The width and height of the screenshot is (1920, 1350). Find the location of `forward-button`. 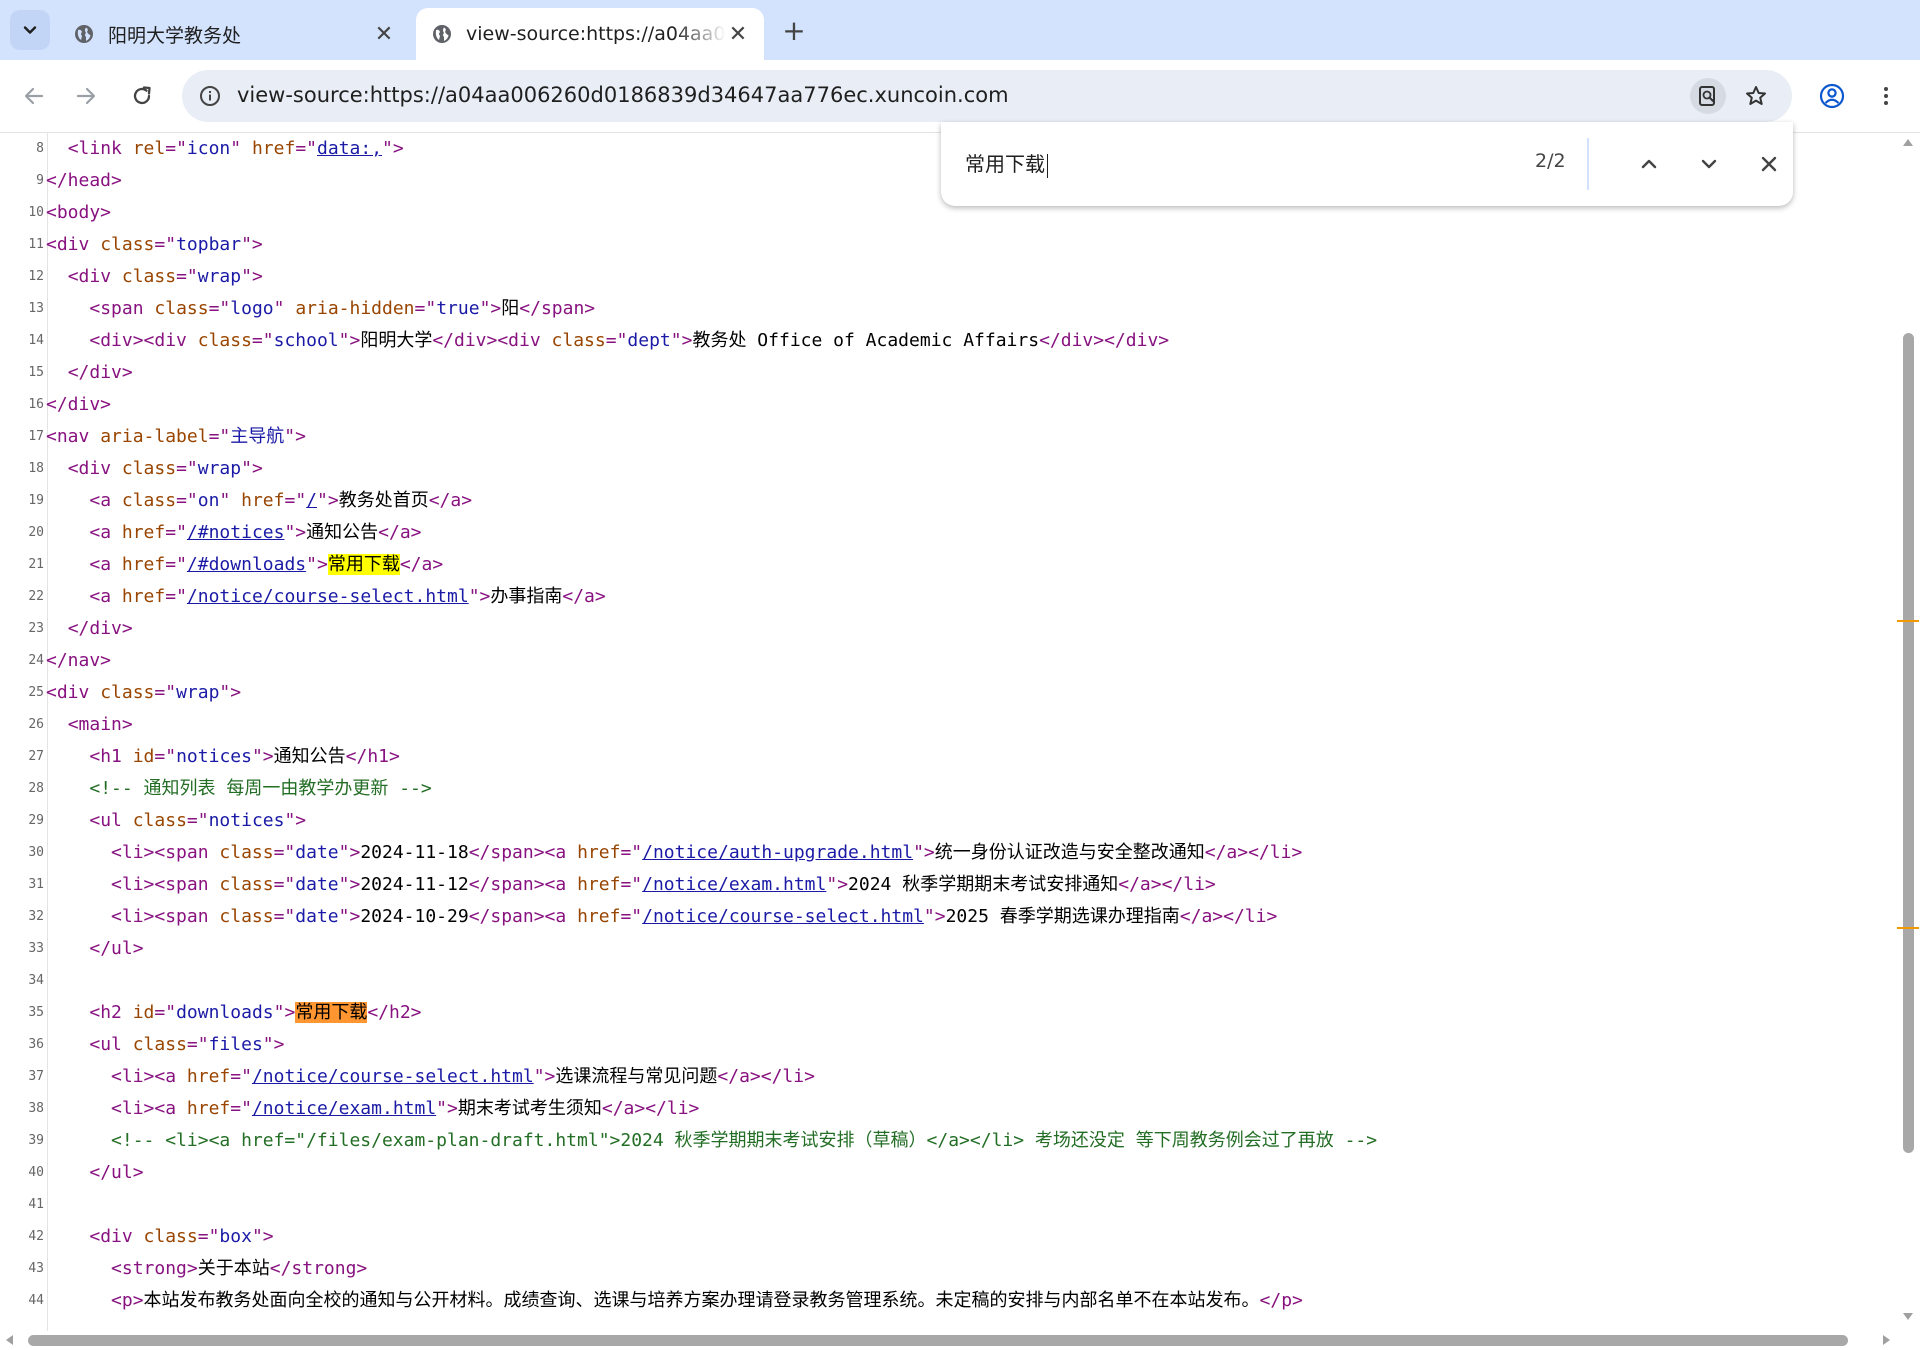

forward-button is located at coordinates (86, 96).